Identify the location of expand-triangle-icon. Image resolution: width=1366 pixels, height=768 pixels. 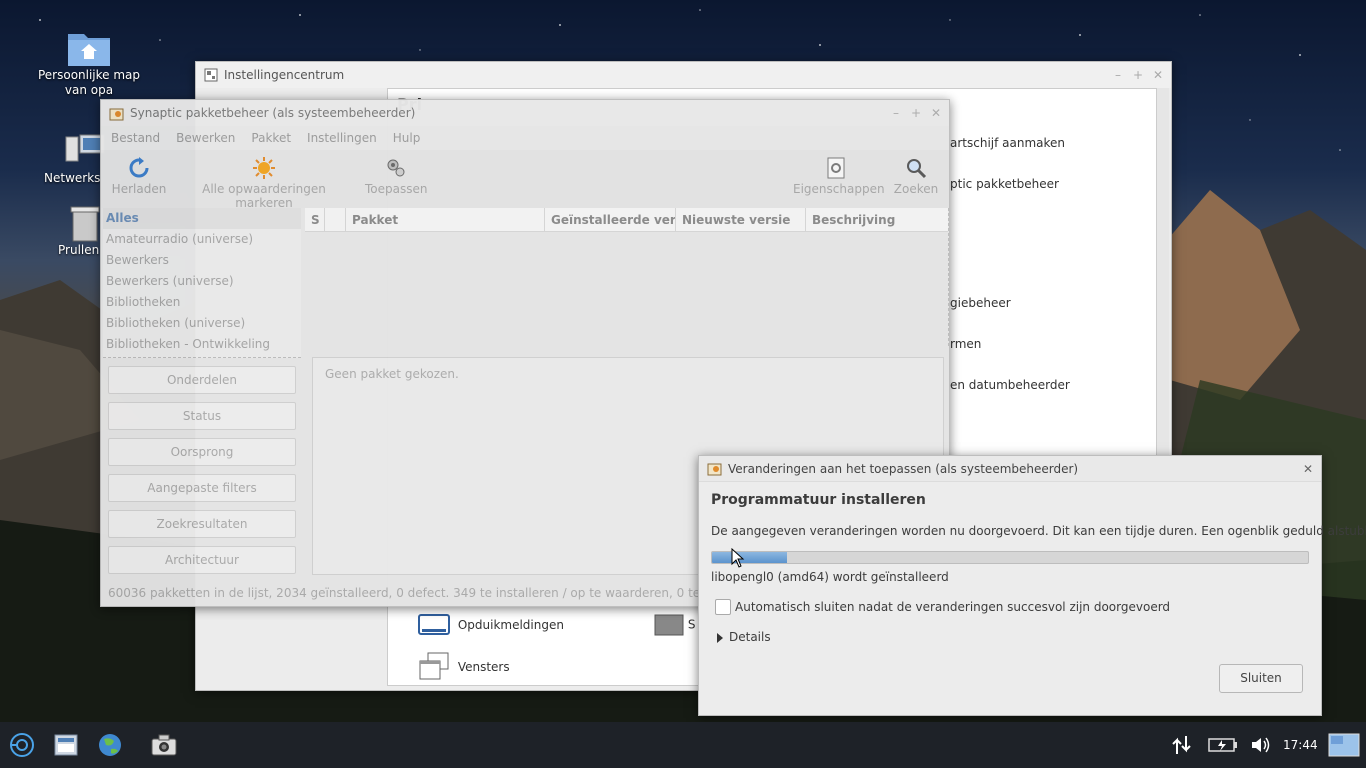
(720, 637).